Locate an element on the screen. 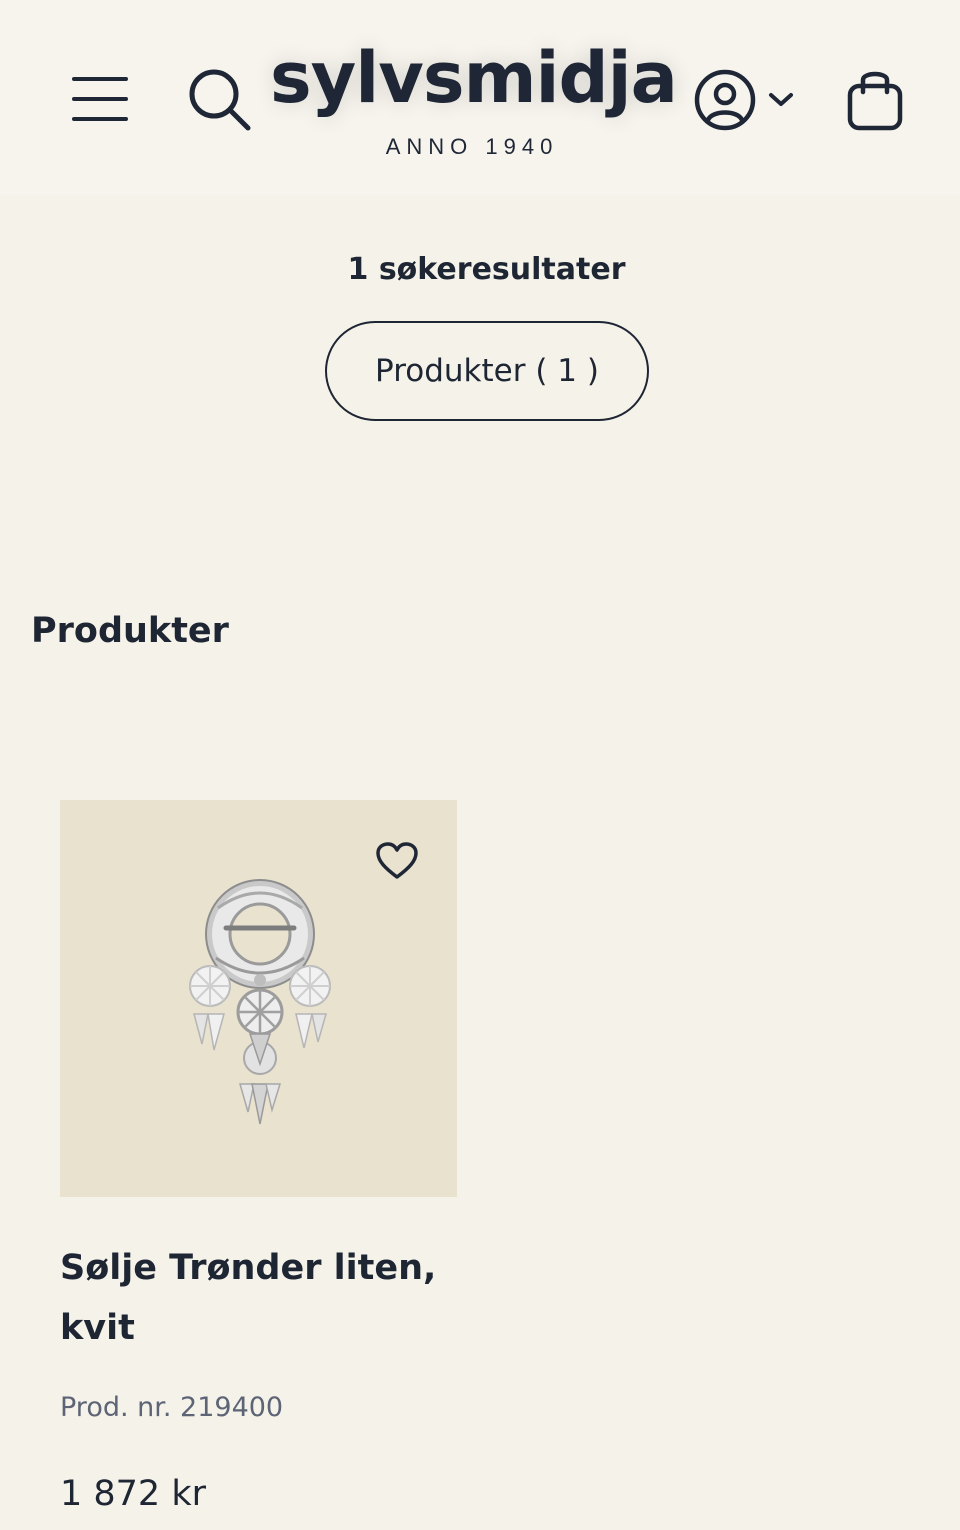 Image resolution: width=960 pixels, height=1530 pixels. site-logo: sylvsmidja ANNO 1940 is located at coordinates (474, 100).